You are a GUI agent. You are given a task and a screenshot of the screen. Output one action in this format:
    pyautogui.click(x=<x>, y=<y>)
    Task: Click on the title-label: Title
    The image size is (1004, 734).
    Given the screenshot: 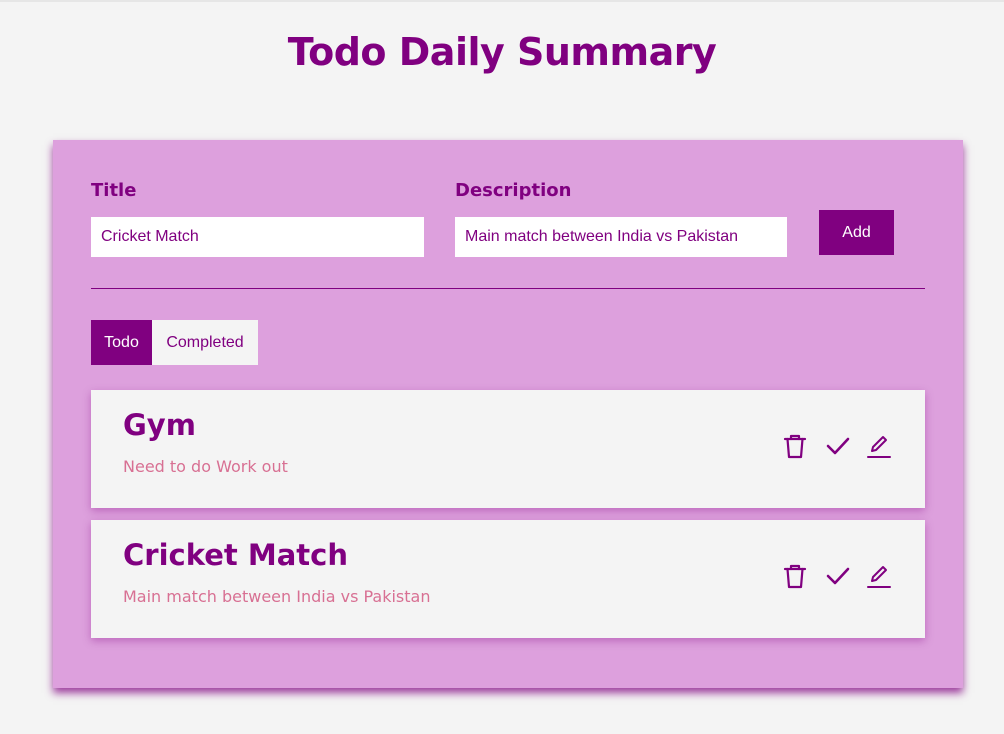 What is the action you would take?
    pyautogui.click(x=114, y=190)
    